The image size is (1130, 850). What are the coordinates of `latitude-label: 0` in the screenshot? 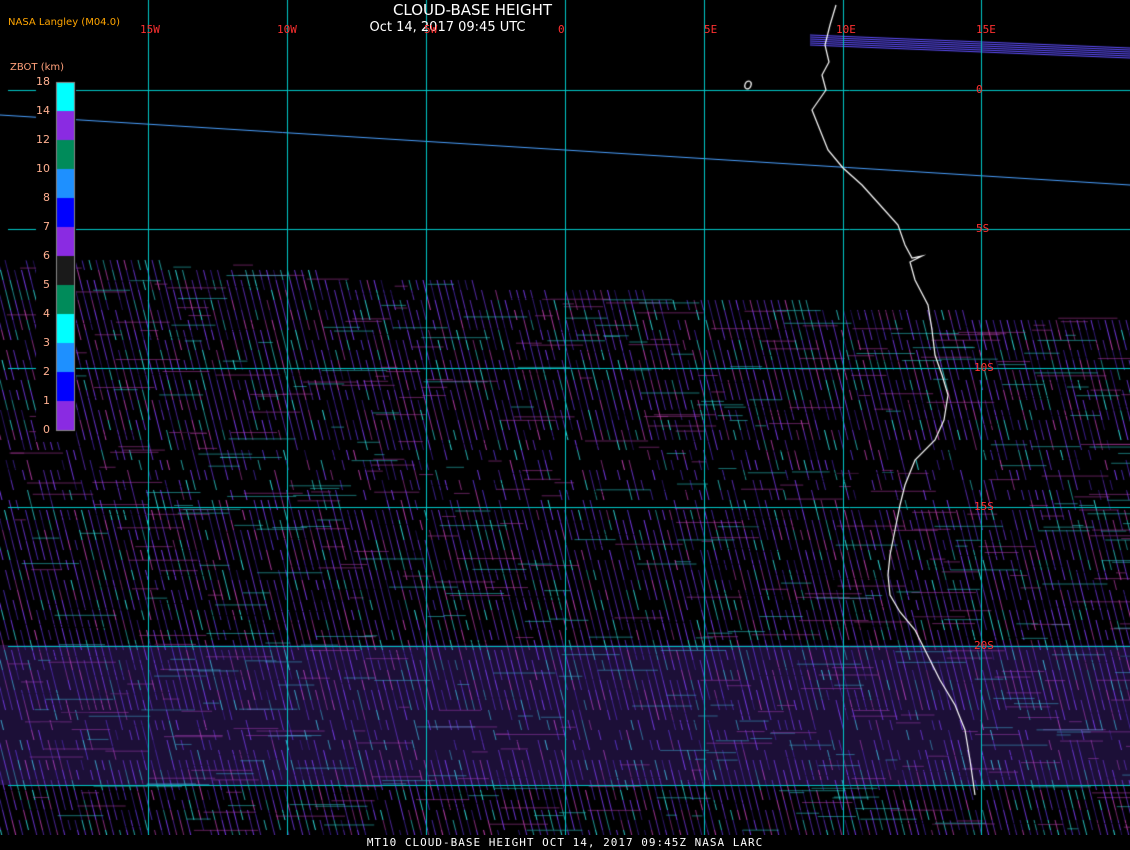 It's located at (979, 89).